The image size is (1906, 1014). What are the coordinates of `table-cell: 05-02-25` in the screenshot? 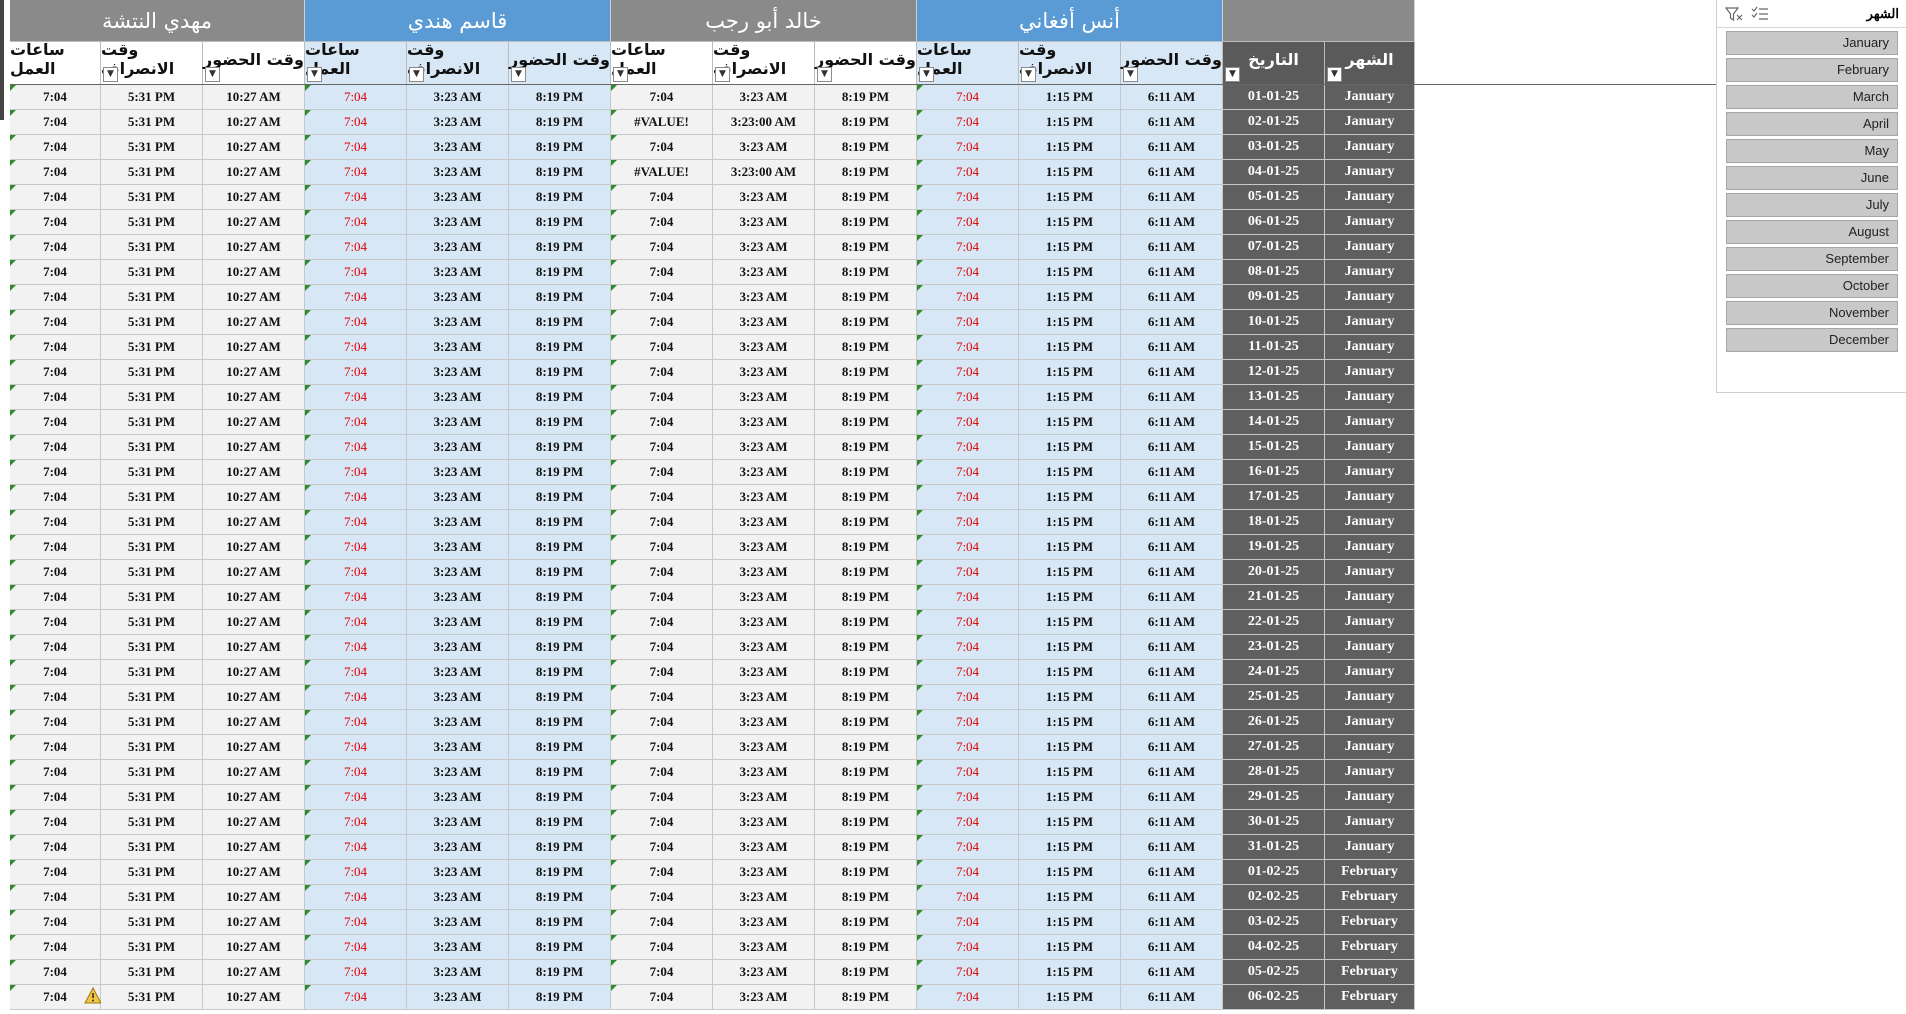 It's located at (1274, 972).